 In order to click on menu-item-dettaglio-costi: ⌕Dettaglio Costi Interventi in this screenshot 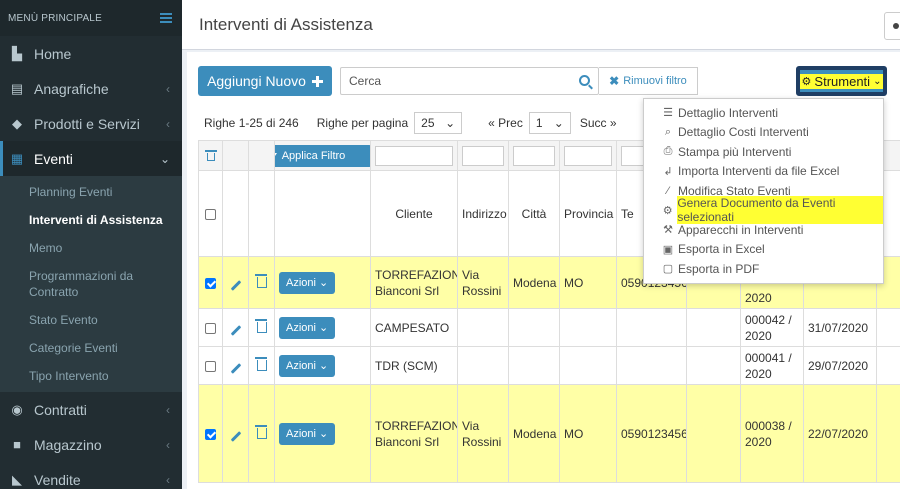, I will do `click(763, 133)`.